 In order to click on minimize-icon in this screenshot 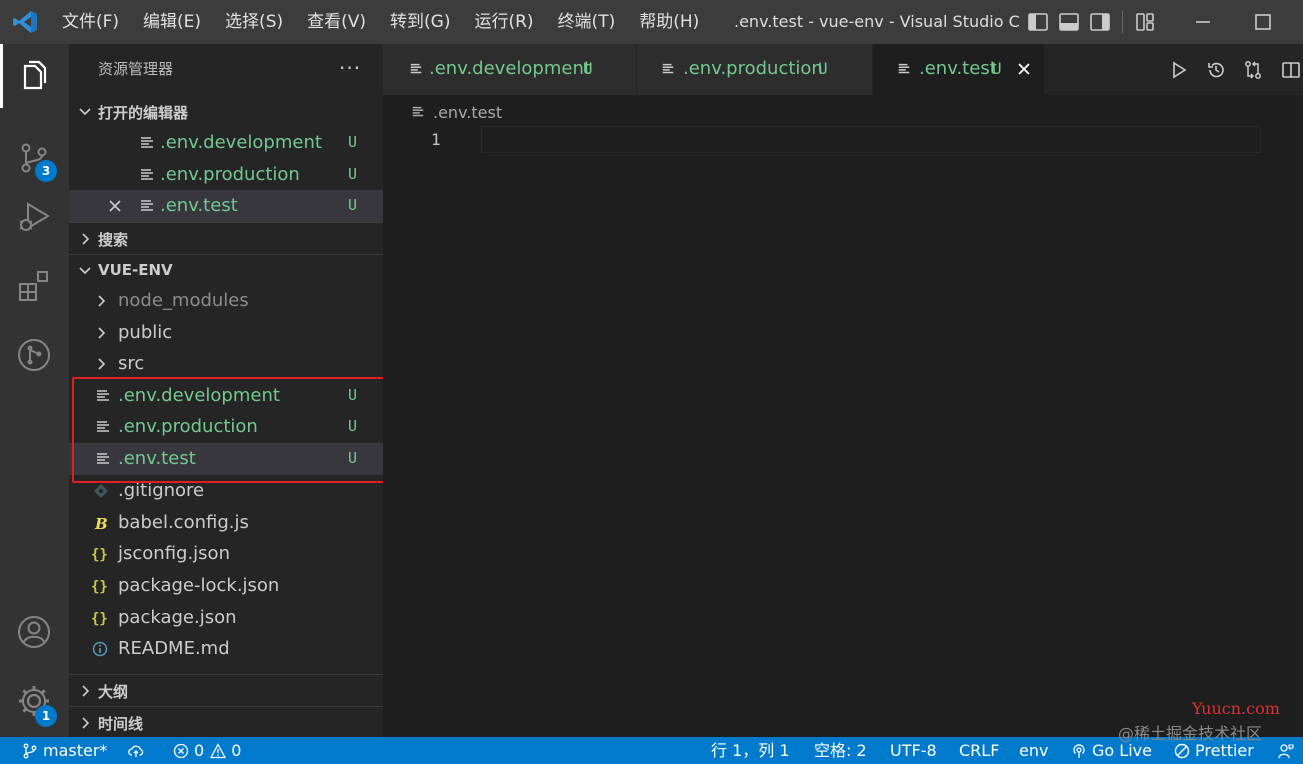, I will do `click(1203, 22)`.